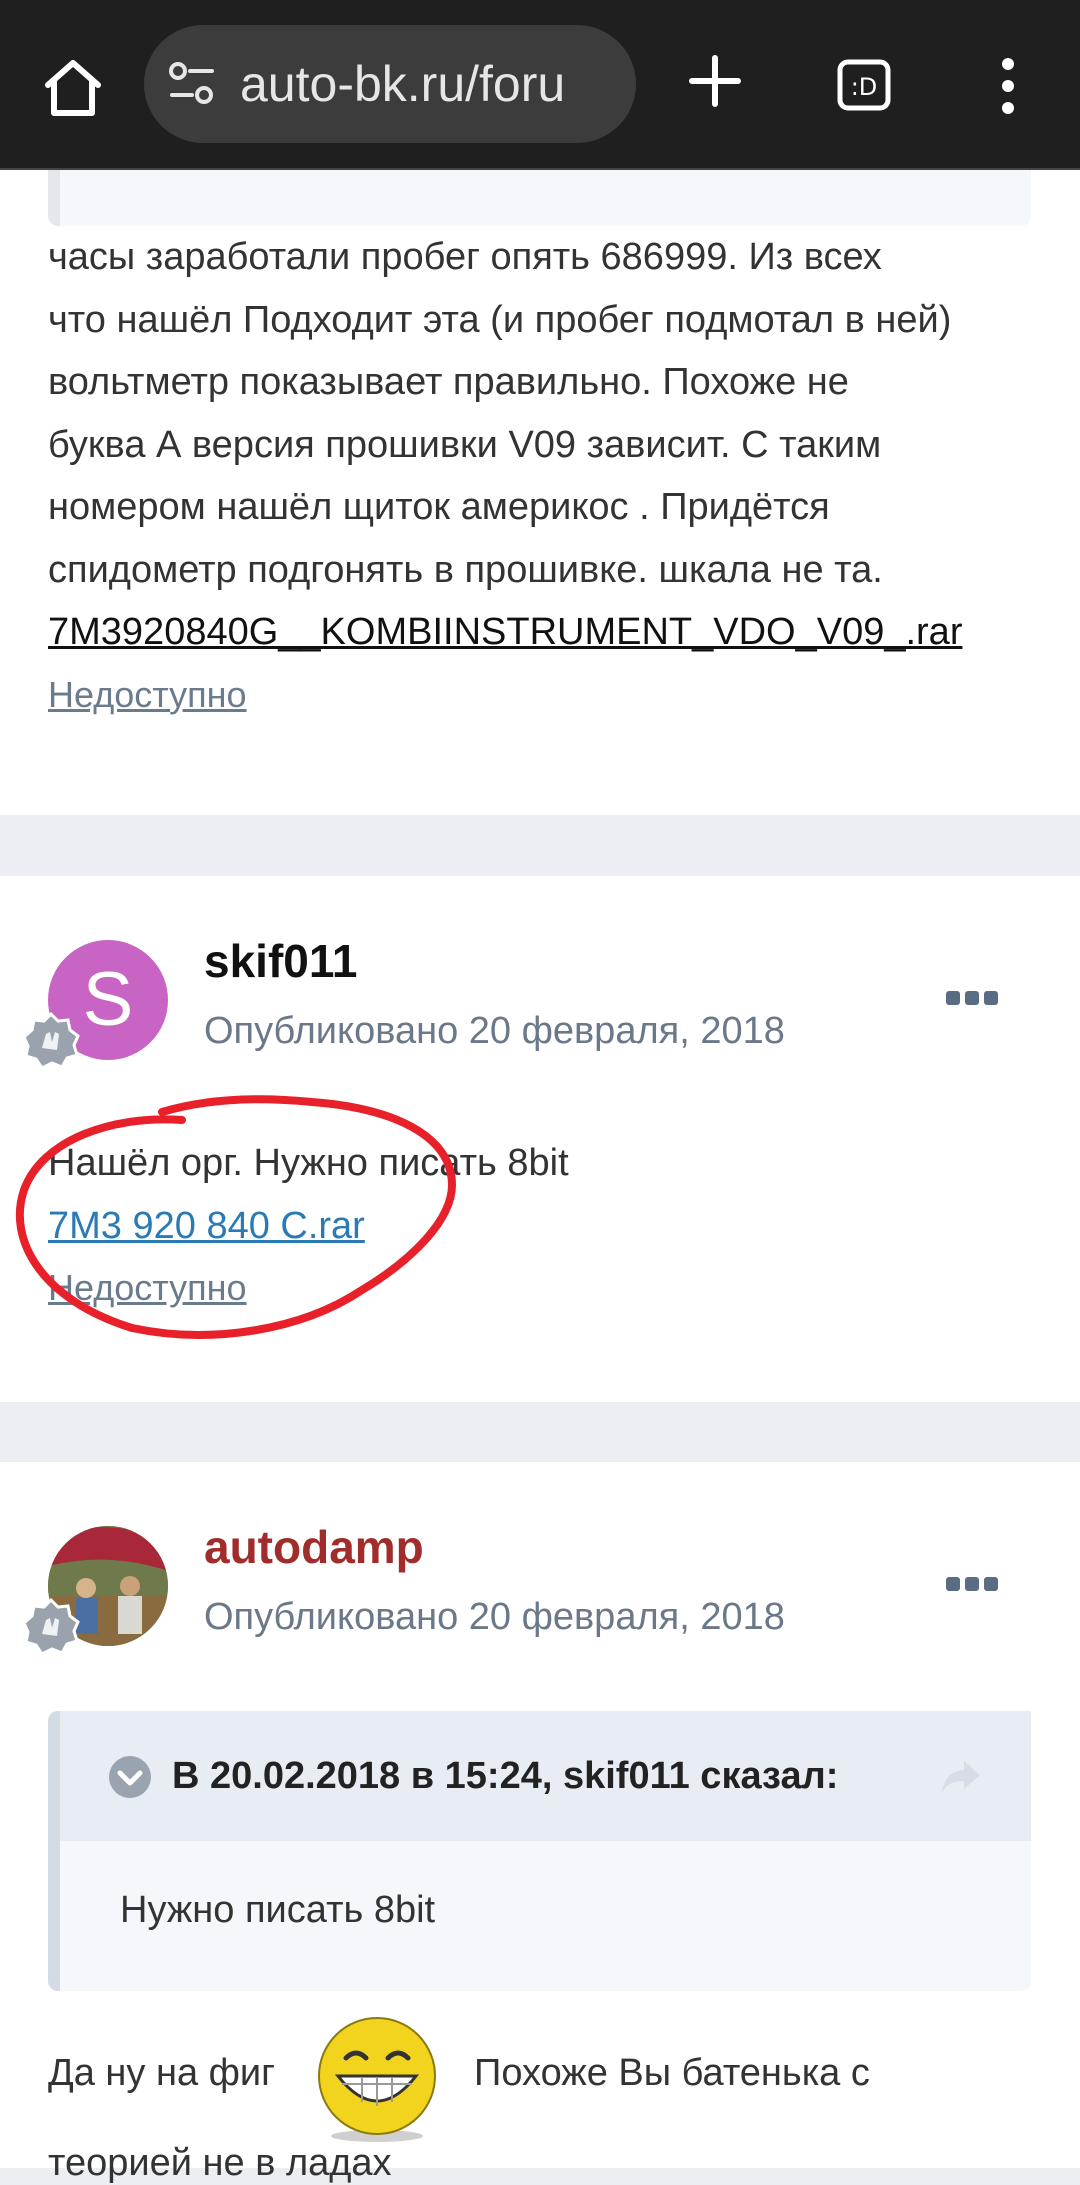 Image resolution: width=1080 pixels, height=2185 pixels. What do you see at coordinates (377, 2079) in the screenshot?
I see `grin-emoji-icon` at bounding box center [377, 2079].